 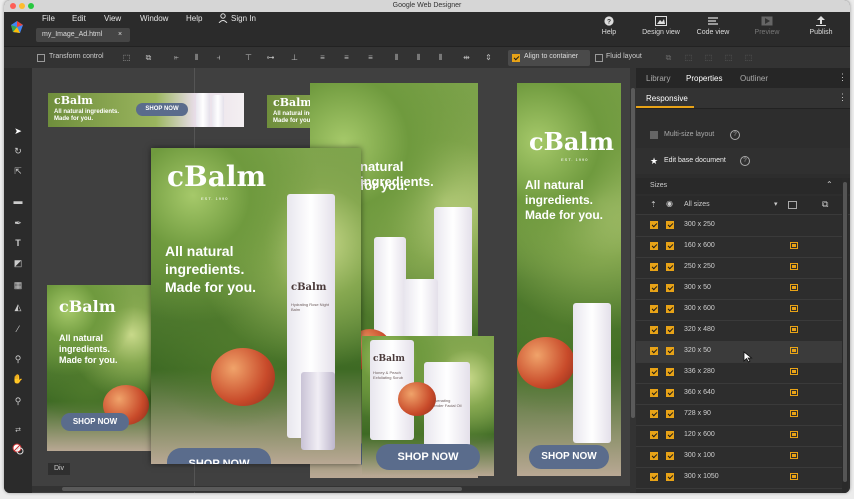 I want to click on shape-tool-icon: ◩, so click(x=18, y=263).